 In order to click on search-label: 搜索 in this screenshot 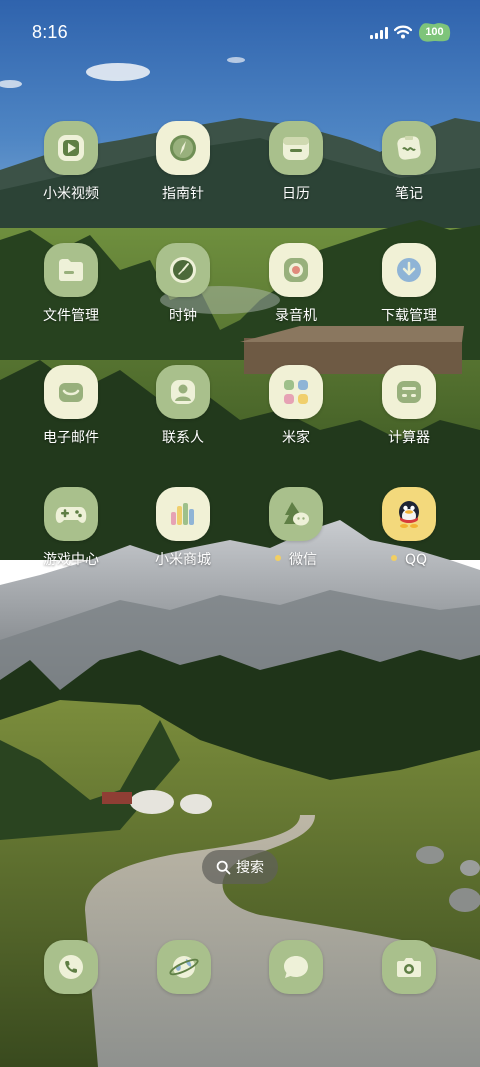, I will do `click(250, 868)`.